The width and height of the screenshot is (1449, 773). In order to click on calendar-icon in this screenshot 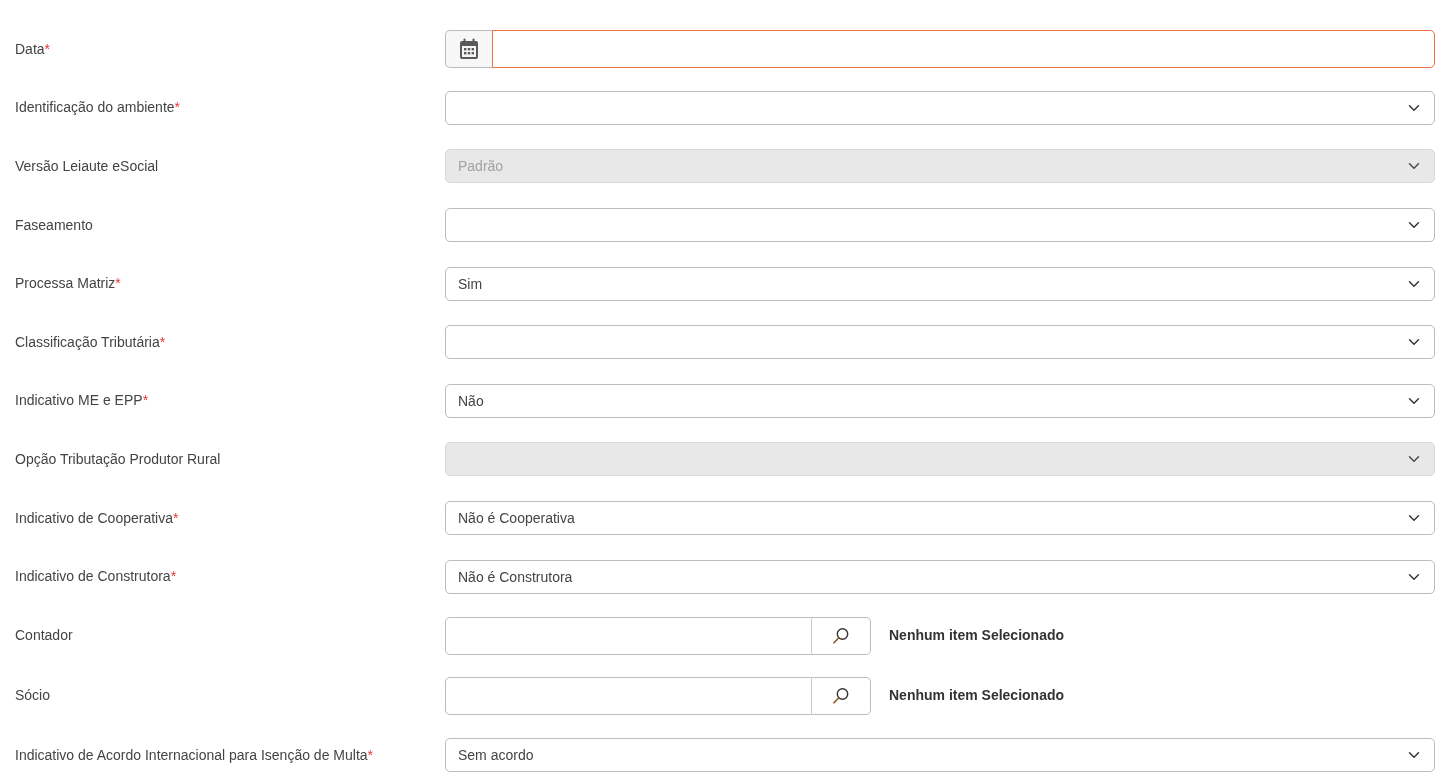, I will do `click(468, 49)`.